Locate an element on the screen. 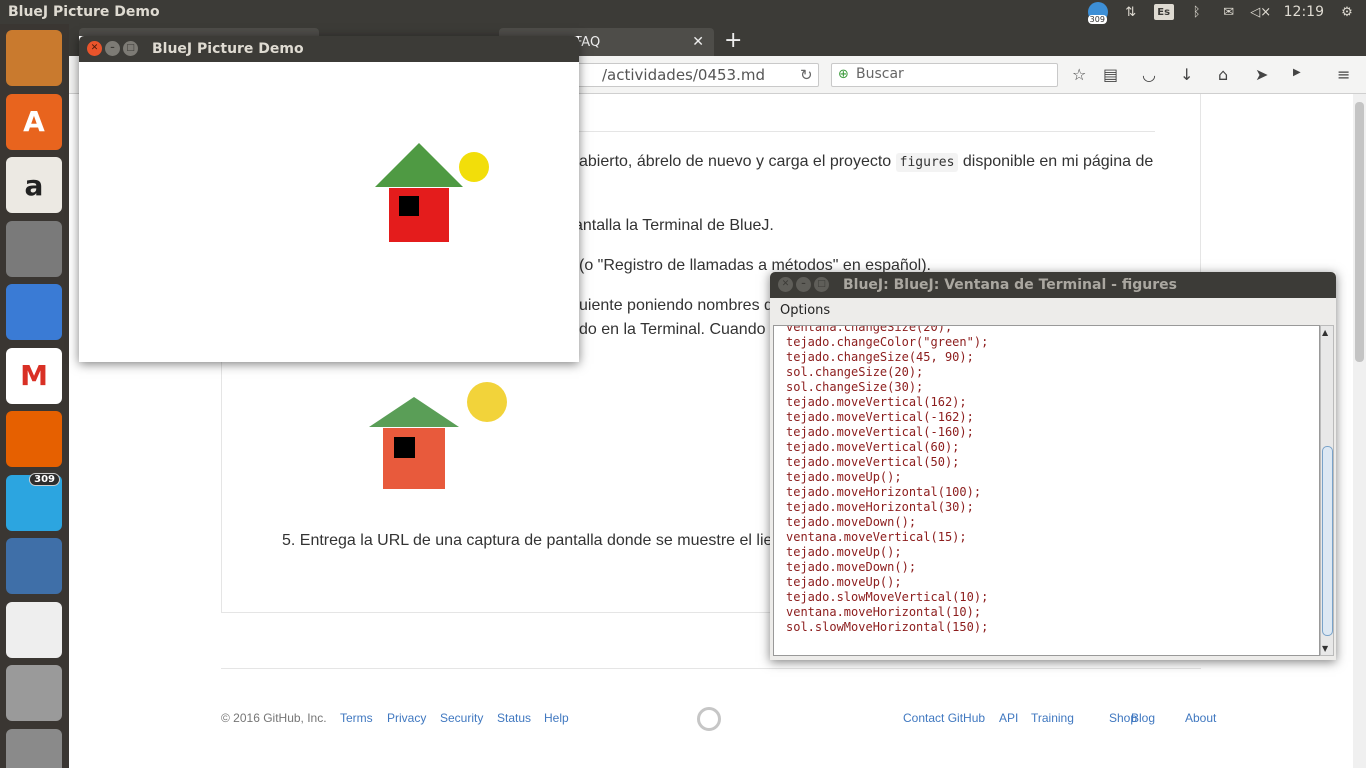 The width and height of the screenshot is (1366, 768). trash-icon is located at coordinates (34, 748).